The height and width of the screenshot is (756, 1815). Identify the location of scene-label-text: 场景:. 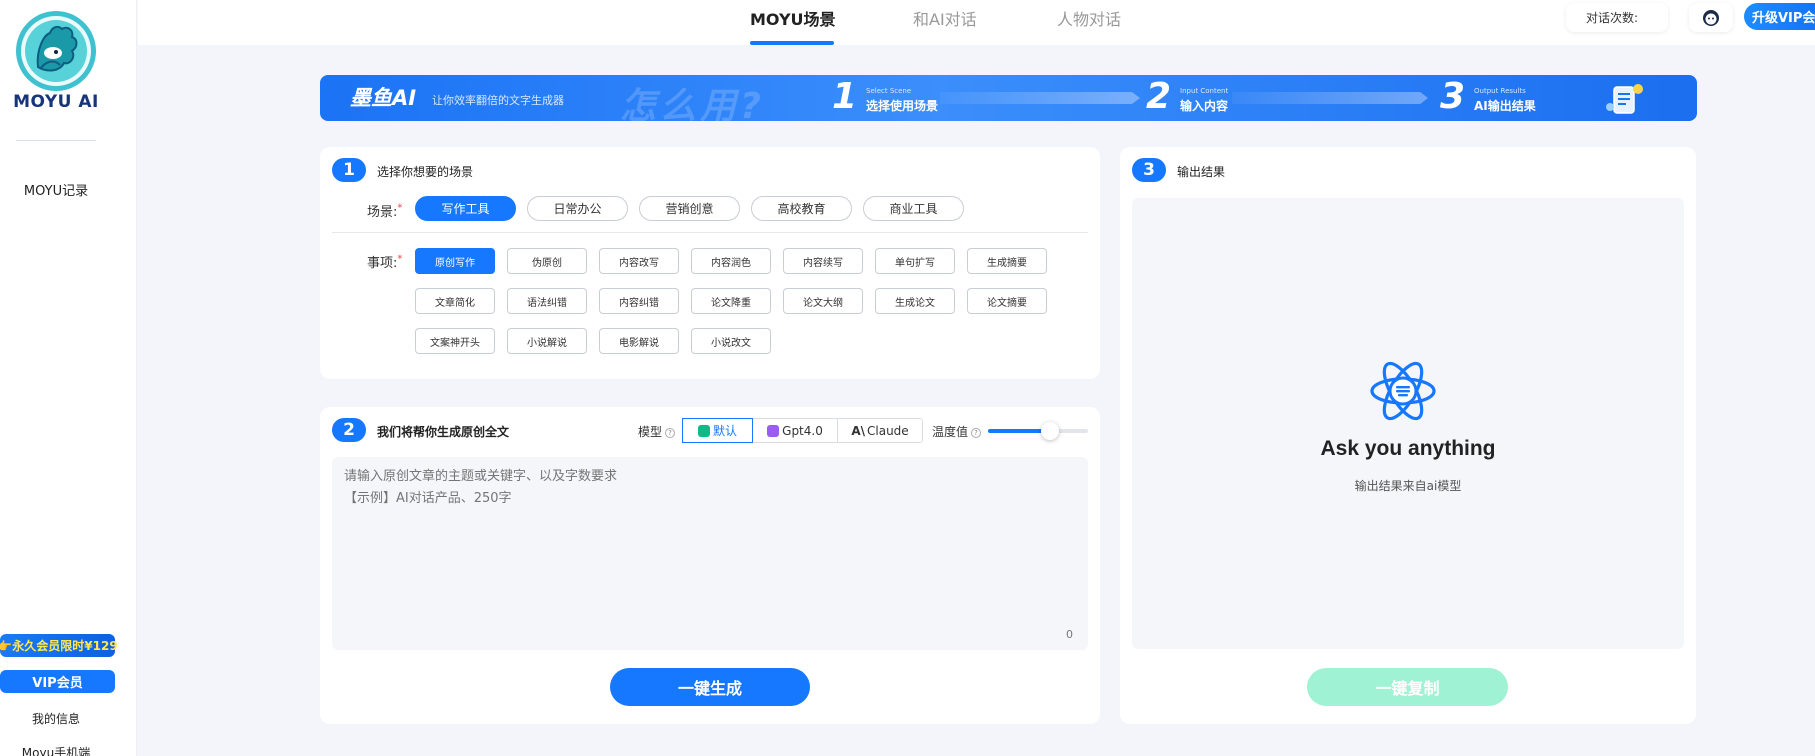
(382, 212).